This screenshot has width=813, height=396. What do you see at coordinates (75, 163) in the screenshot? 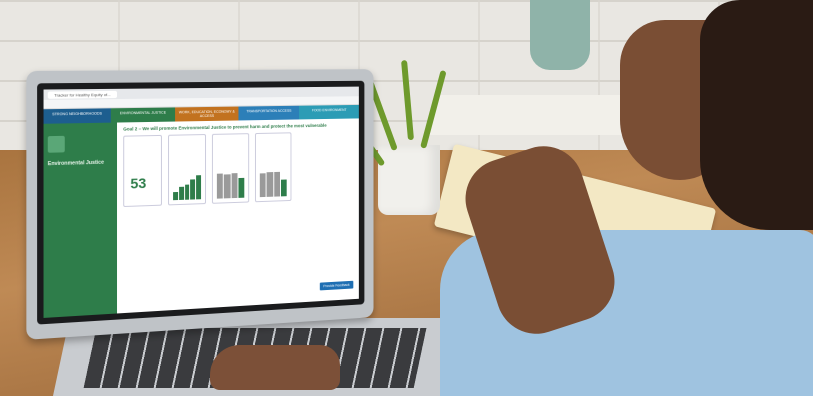
I see `sidebar-title: Environmental Justice` at bounding box center [75, 163].